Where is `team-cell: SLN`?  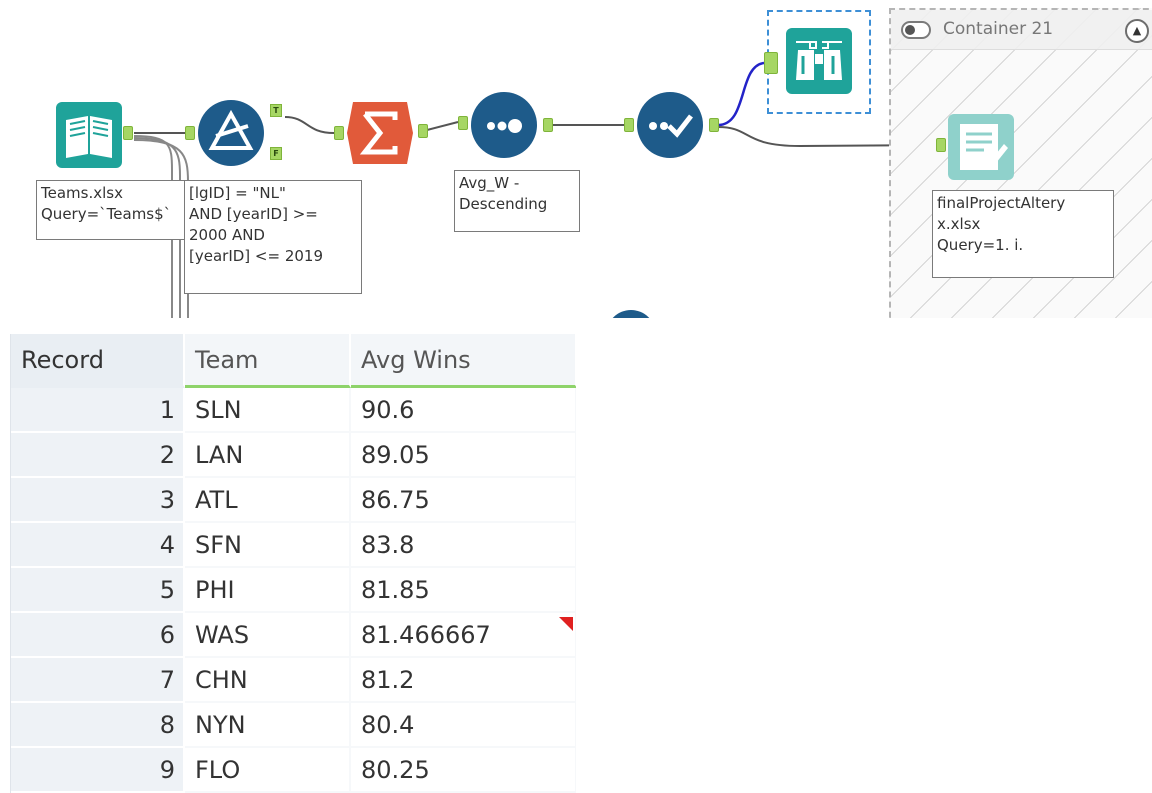 team-cell: SLN is located at coordinates (268, 410).